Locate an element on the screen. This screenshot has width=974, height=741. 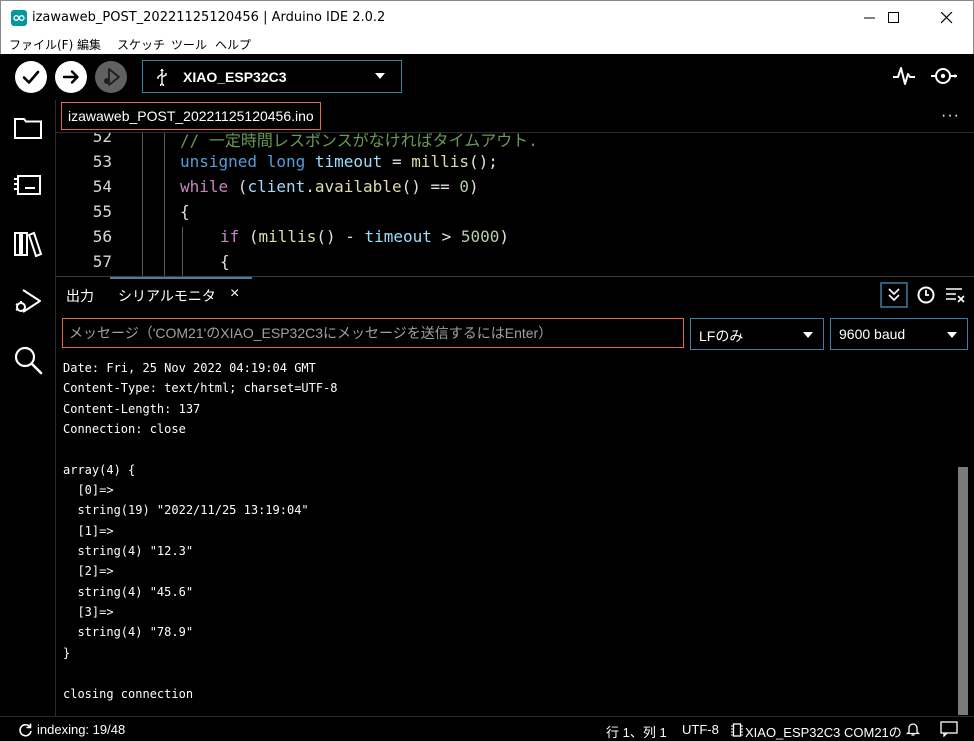
library-icon is located at coordinates (28, 244).